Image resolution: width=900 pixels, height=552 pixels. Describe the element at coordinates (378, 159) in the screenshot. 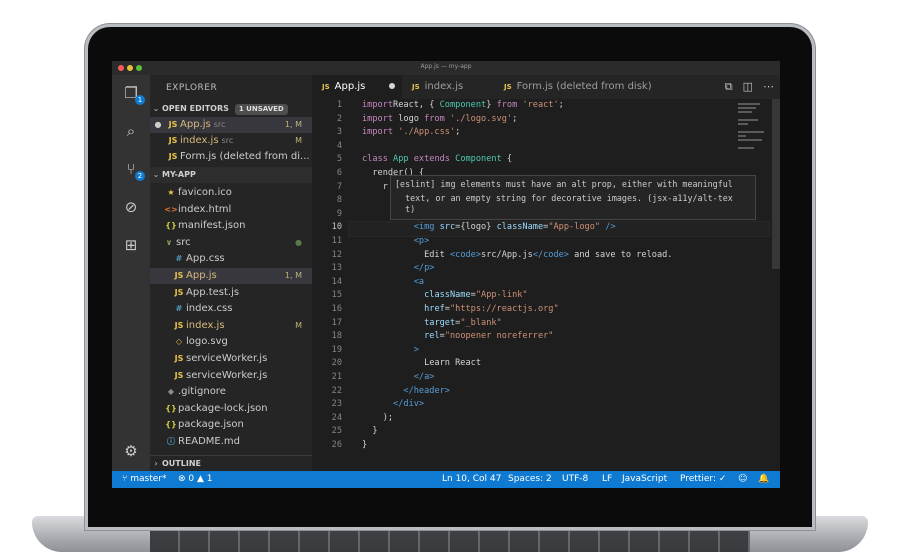

I see `code-token: class` at that location.